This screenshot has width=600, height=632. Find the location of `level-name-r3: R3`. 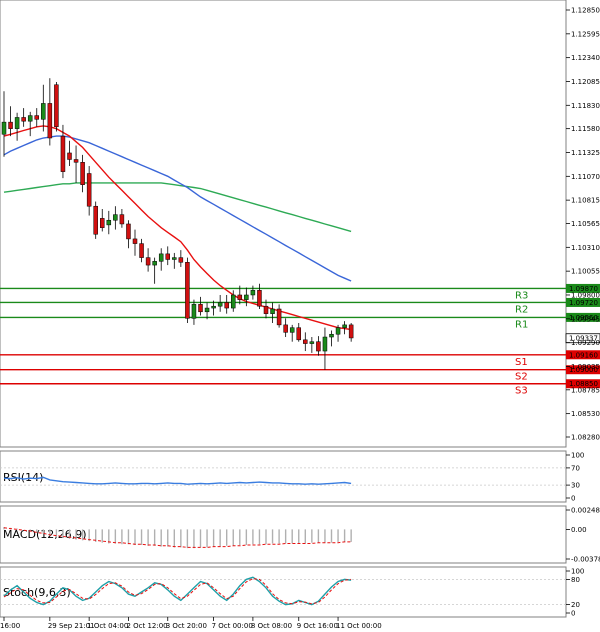

level-name-r3: R3 is located at coordinates (521, 295).